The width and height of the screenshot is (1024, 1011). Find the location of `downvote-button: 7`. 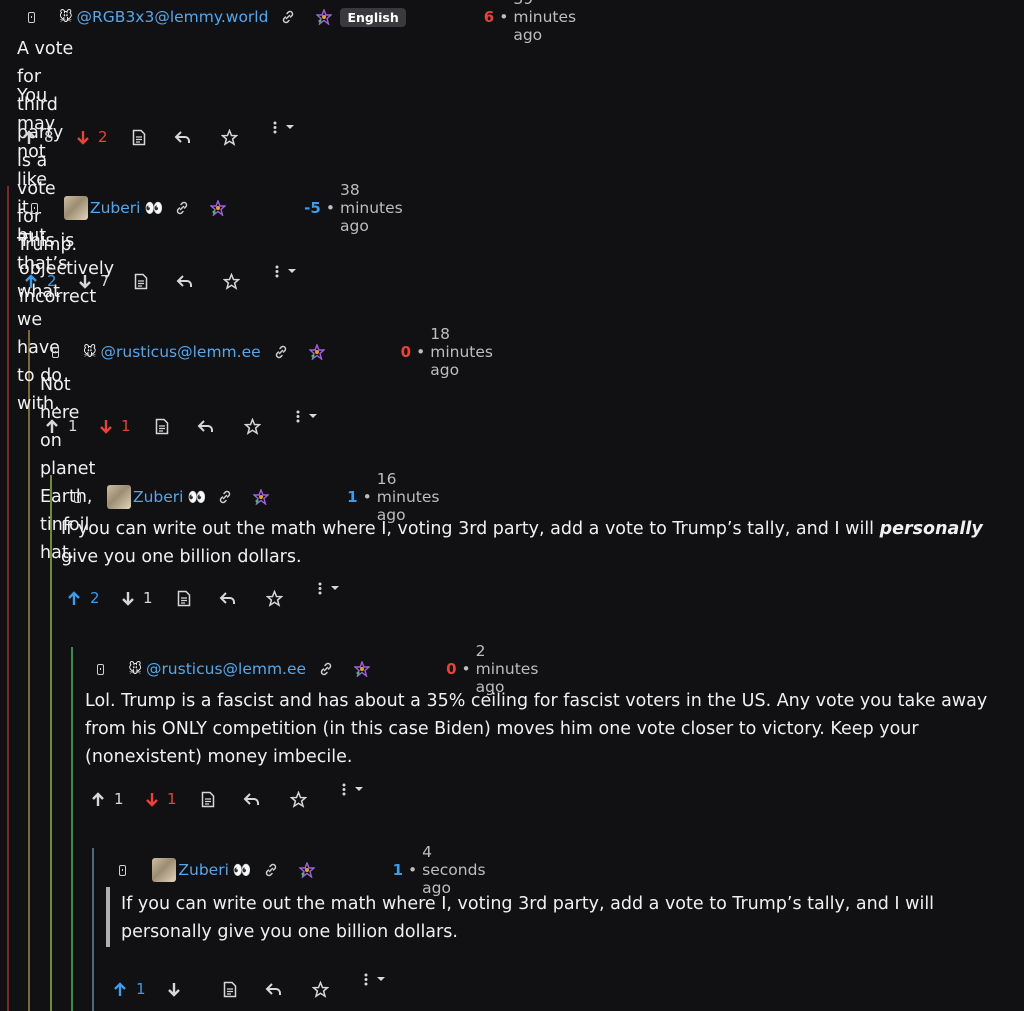

downvote-button: 7 is located at coordinates (94, 281).